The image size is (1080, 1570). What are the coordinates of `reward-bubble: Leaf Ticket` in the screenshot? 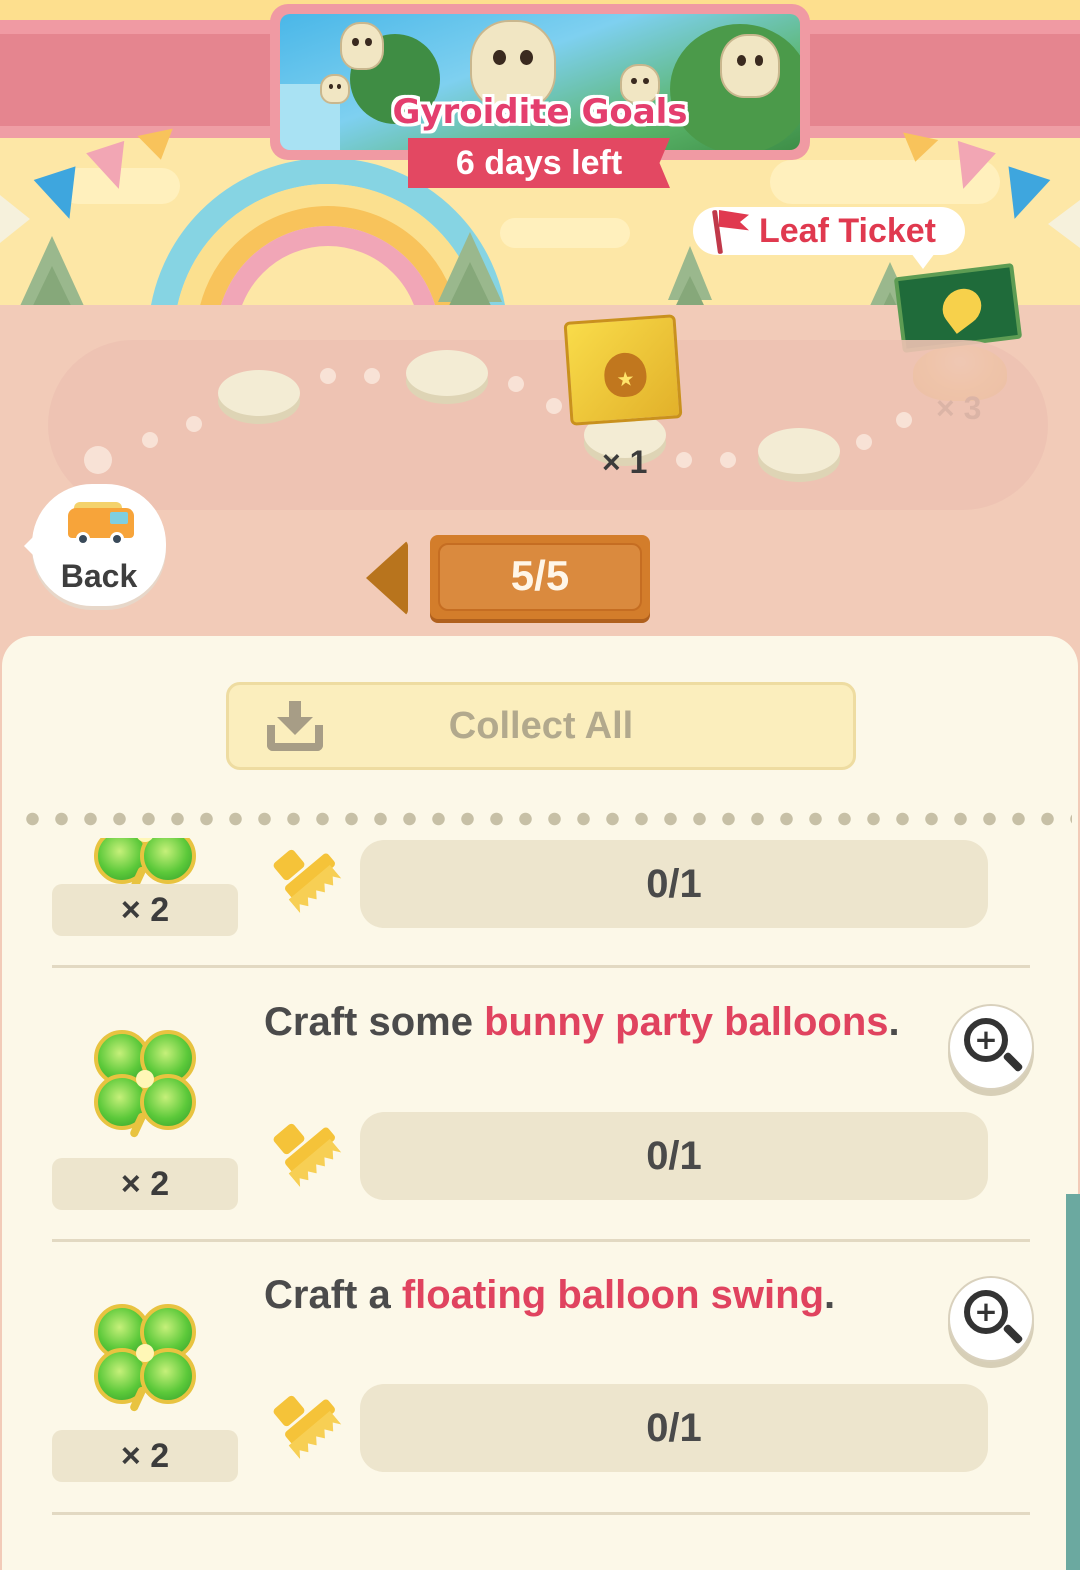 It's located at (829, 238).